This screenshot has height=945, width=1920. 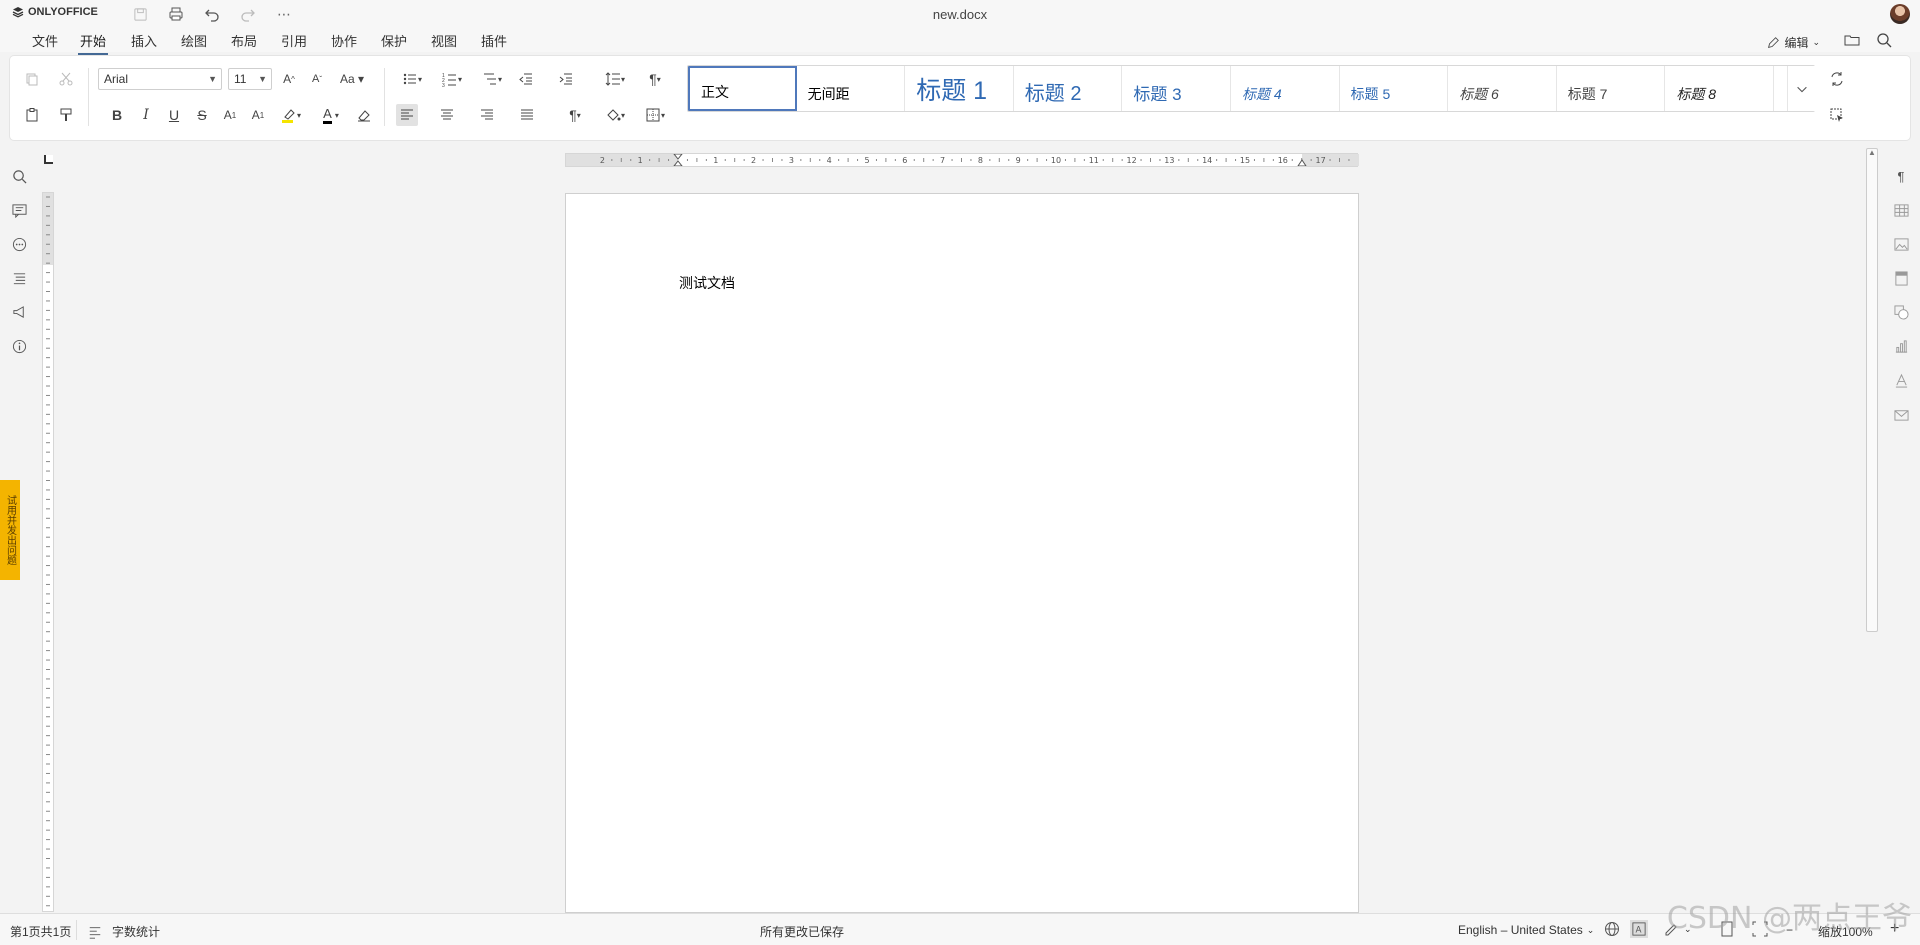 I want to click on table-settings-icon, so click(x=1901, y=210).